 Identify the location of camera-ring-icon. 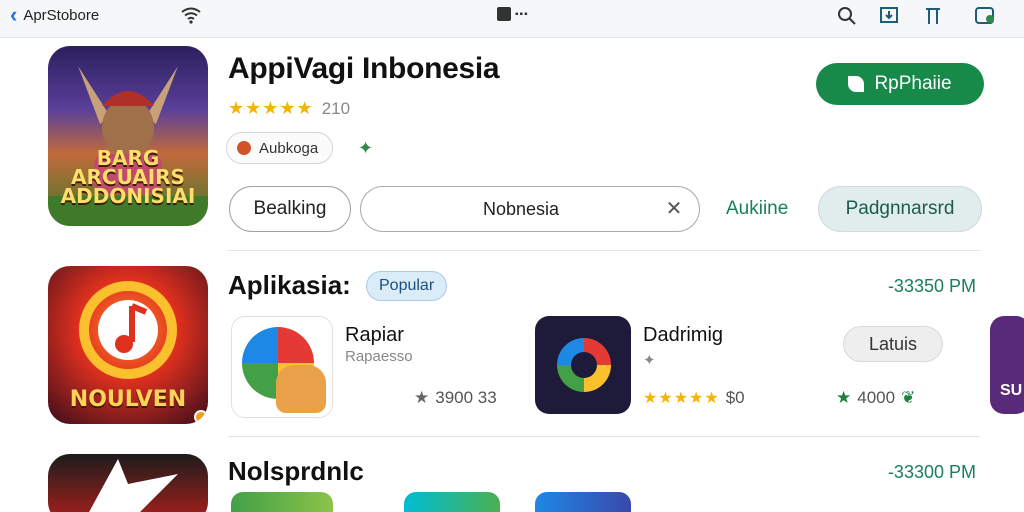
(584, 365).